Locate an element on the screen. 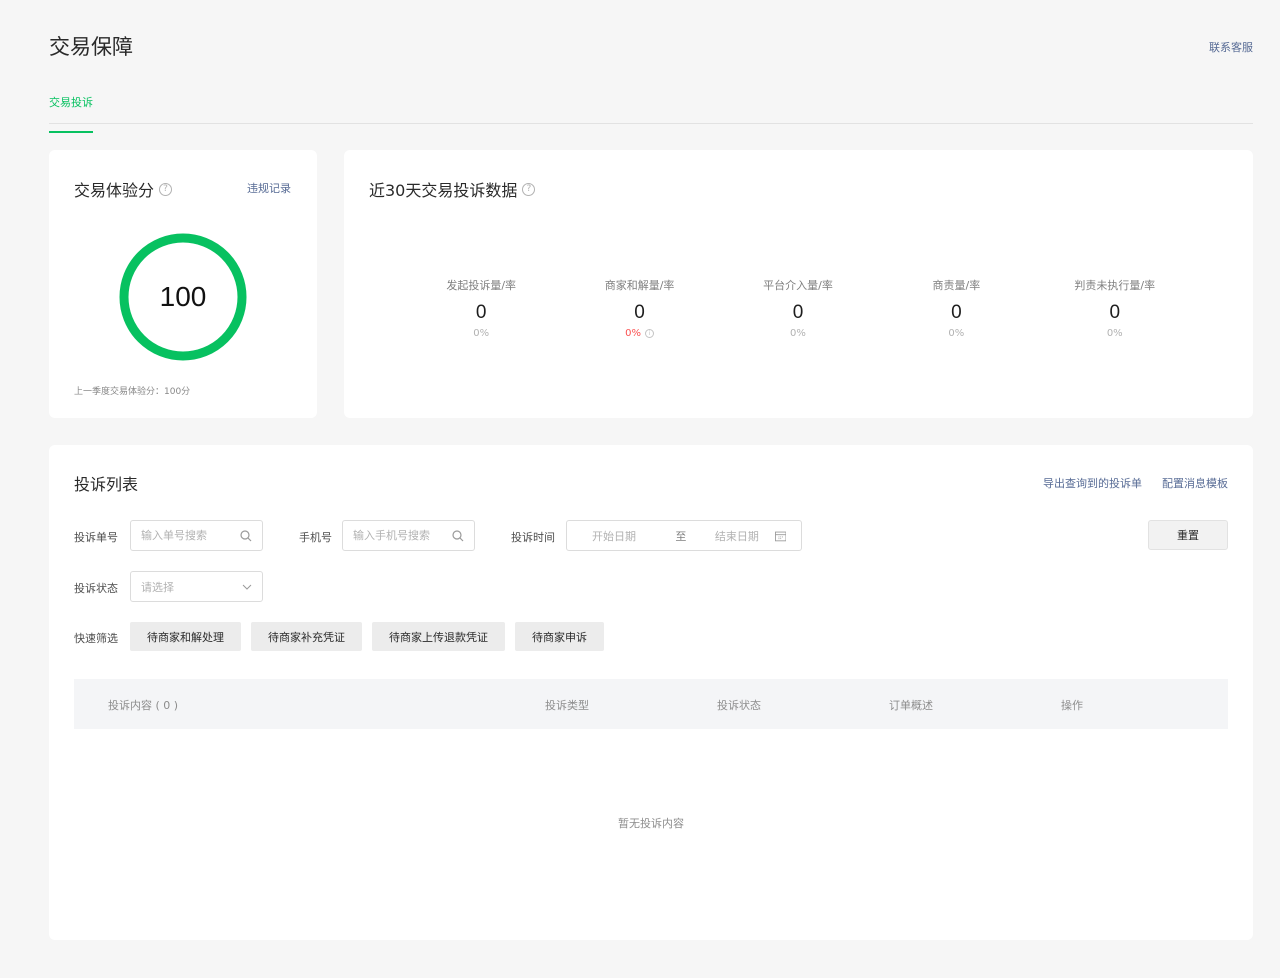 This screenshot has height=978, width=1280. order-number-search is located at coordinates (196, 535).